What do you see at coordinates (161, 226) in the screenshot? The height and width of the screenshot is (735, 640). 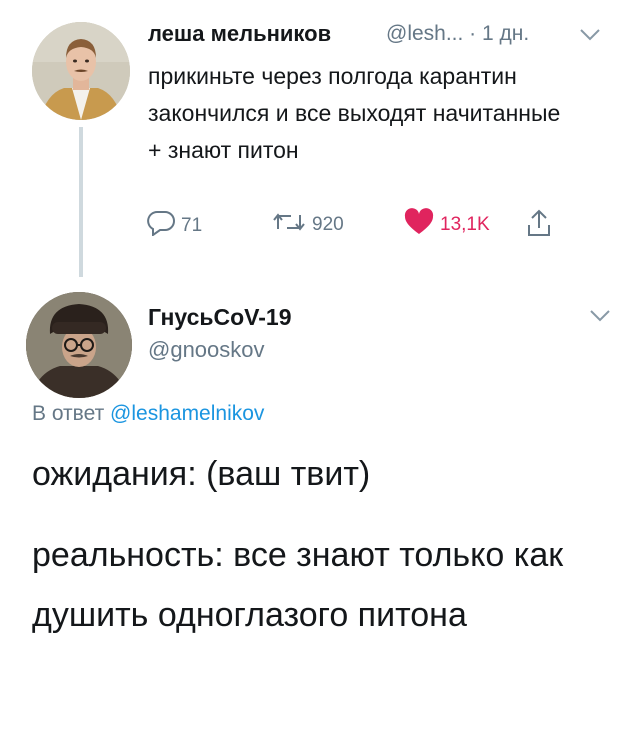 I see `reply-icon` at bounding box center [161, 226].